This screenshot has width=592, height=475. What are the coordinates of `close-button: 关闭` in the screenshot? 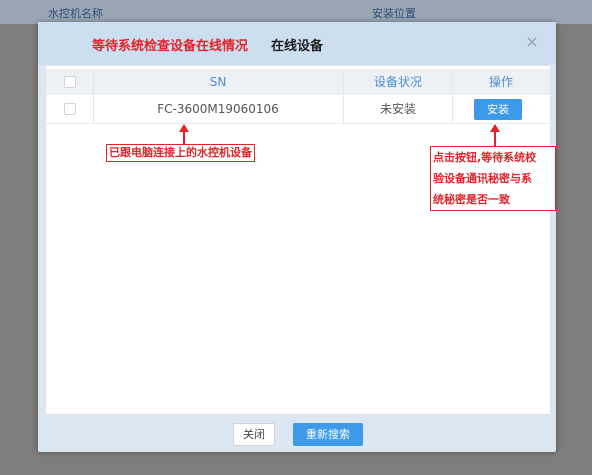 It's located at (254, 434).